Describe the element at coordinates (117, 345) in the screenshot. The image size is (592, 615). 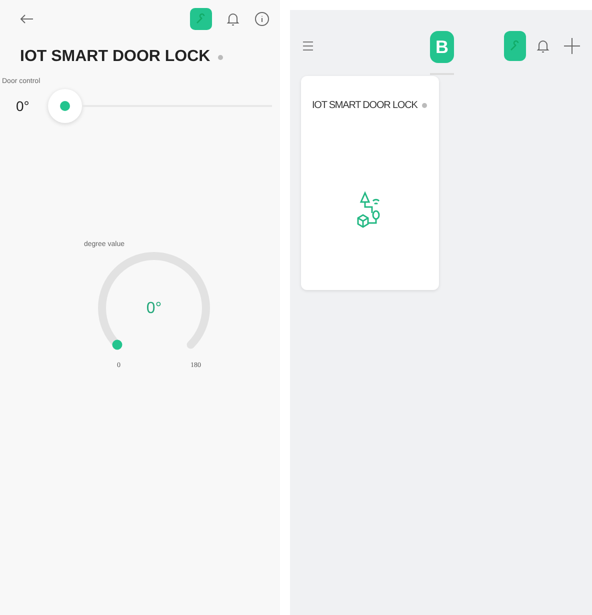
I see `gauge-indicator` at that location.